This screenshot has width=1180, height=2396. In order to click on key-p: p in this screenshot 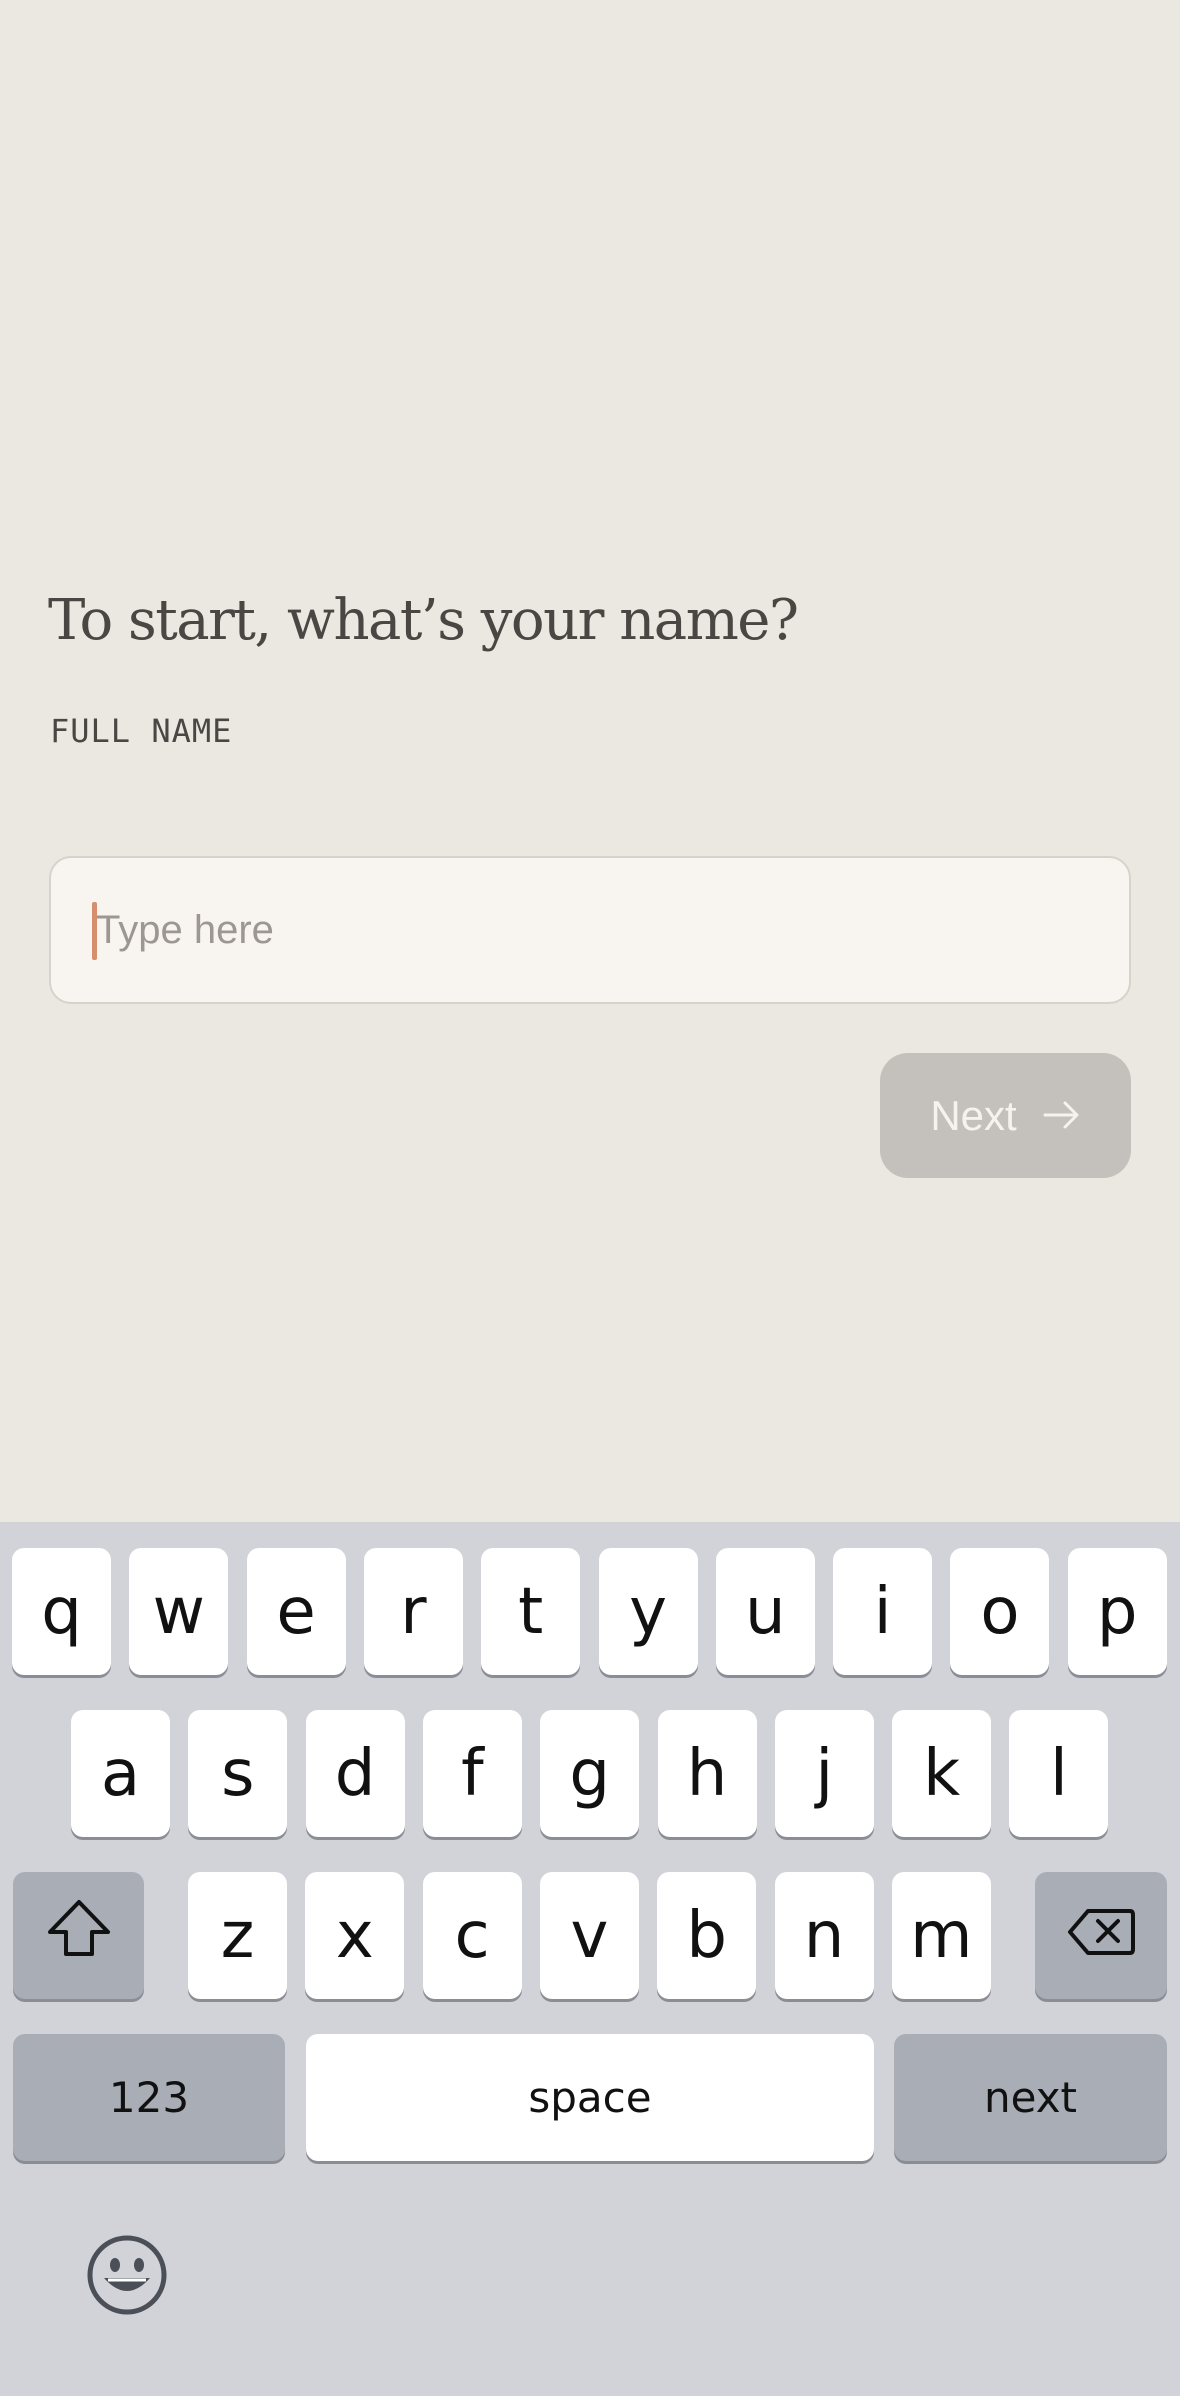, I will do `click(1117, 1611)`.